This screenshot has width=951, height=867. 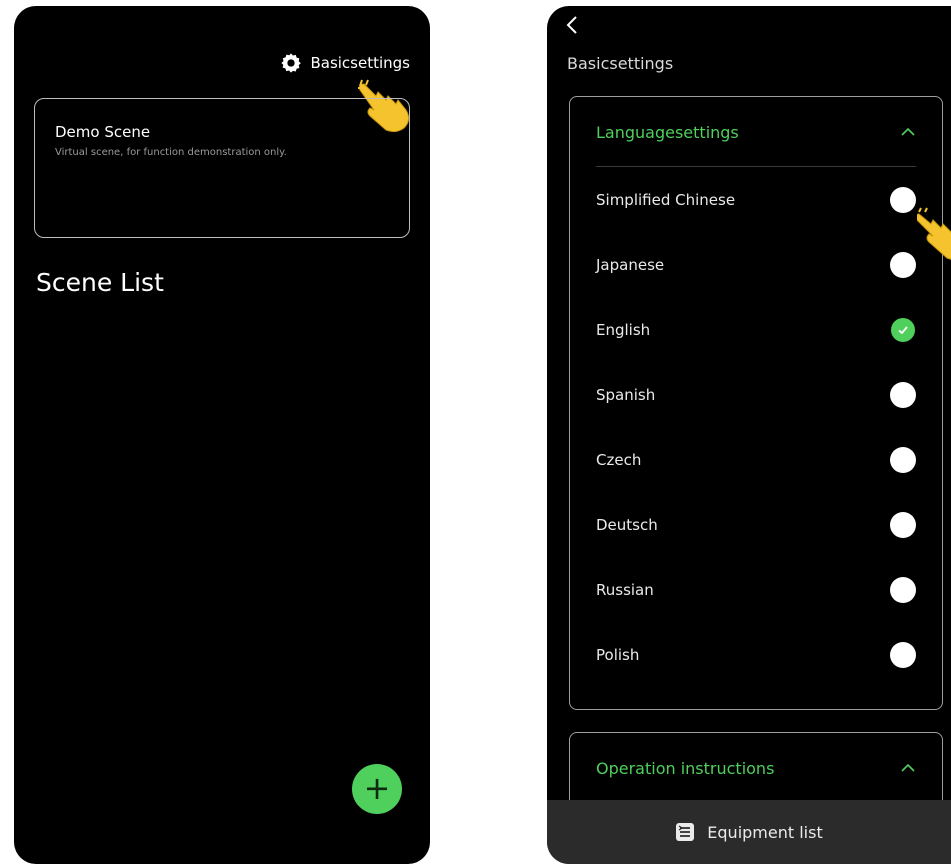 I want to click on plus-icon: +, so click(x=377, y=788).